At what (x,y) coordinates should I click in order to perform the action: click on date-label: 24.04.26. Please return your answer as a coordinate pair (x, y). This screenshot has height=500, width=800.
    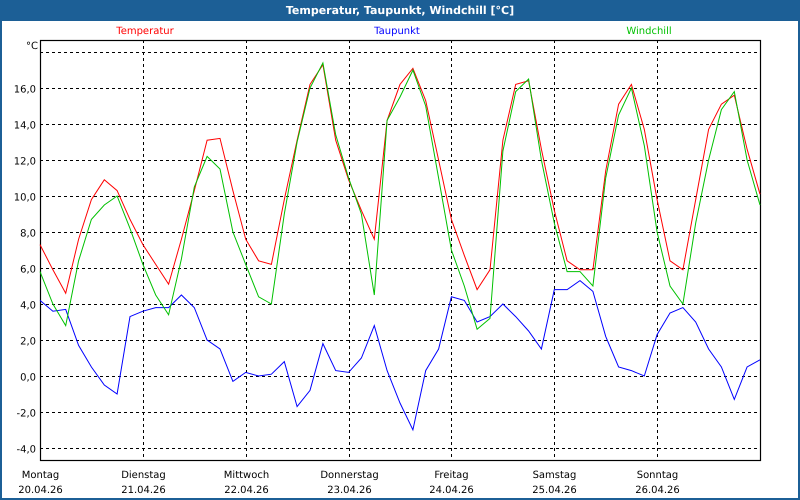
    Looking at the image, I should click on (451, 490).